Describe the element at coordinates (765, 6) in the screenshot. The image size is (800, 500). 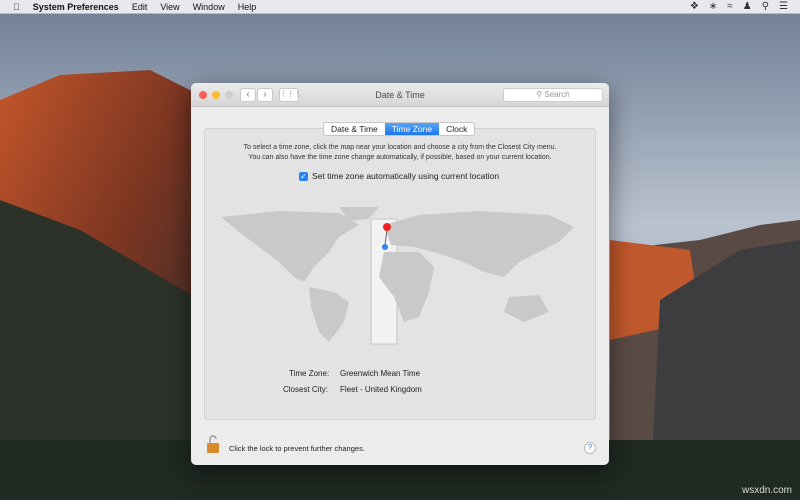
I see `spotlight-search-icon: ⚲` at that location.